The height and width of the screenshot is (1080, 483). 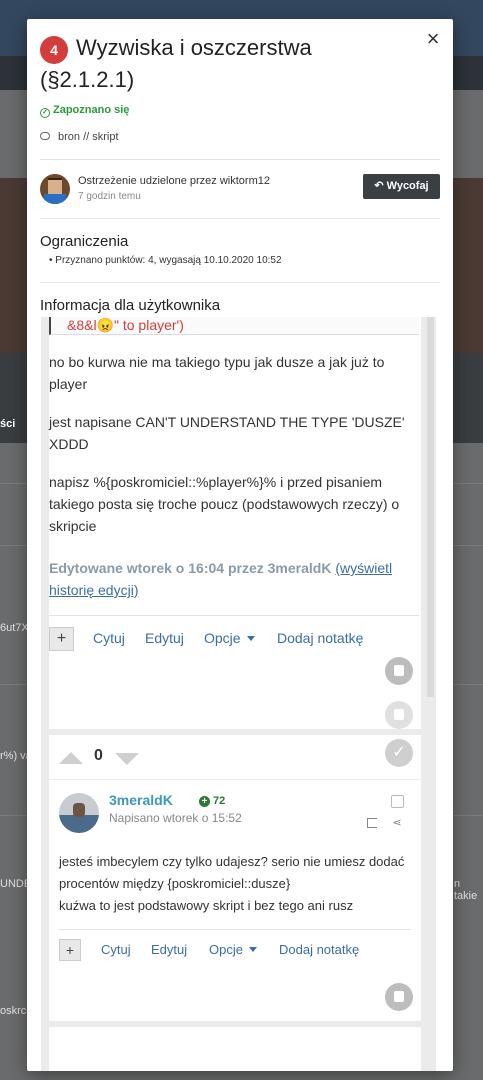 I want to click on mark-solution-icon: ✓, so click(x=399, y=753).